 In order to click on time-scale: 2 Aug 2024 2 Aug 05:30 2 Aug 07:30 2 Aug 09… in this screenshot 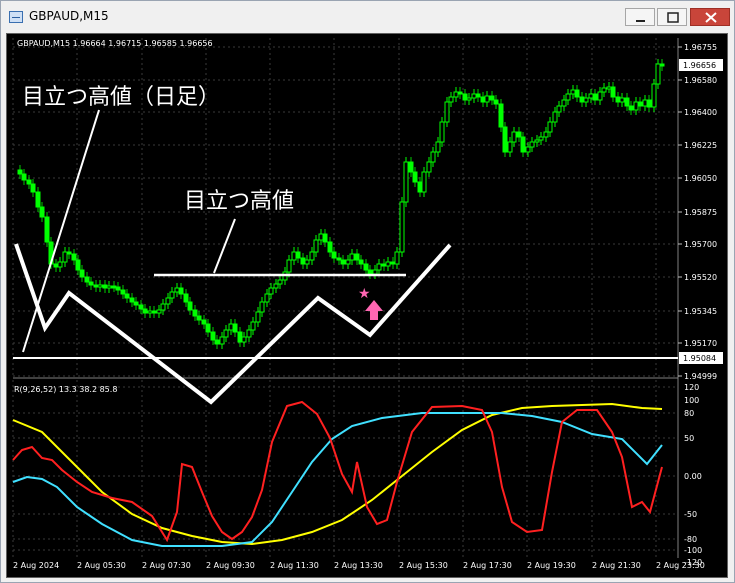, I will do `click(359, 565)`.